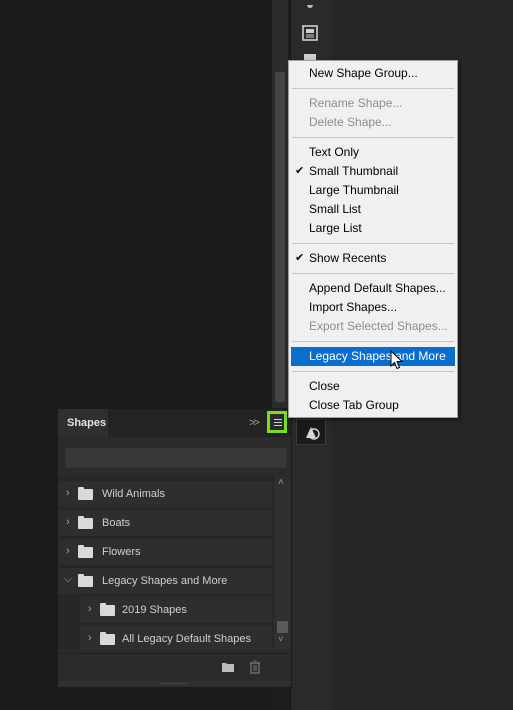  I want to click on group-name: 2019 Shapes, so click(154, 610).